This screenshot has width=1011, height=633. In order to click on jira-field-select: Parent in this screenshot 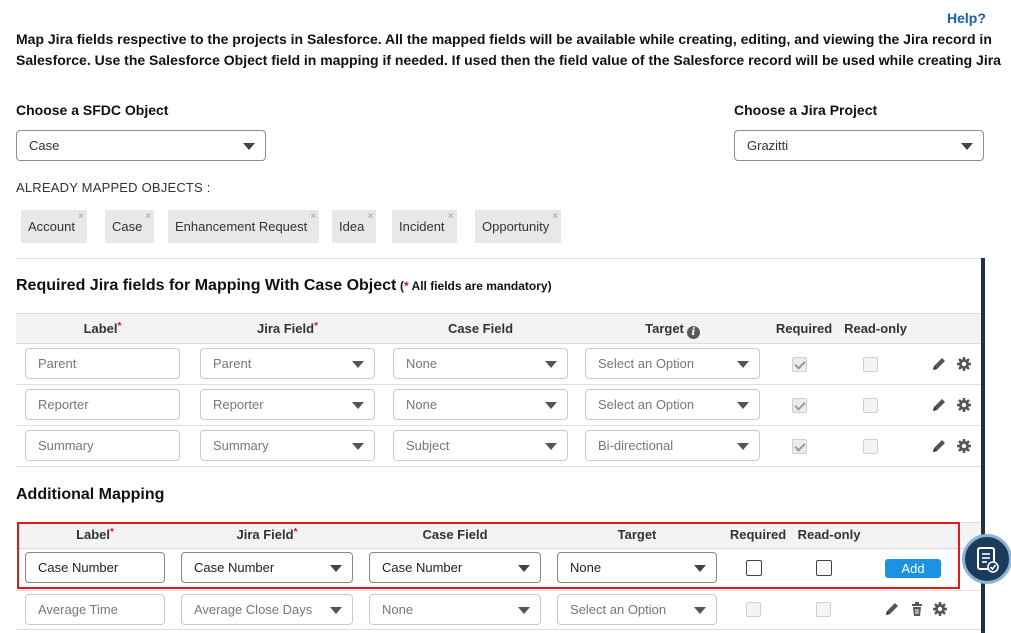, I will do `click(287, 363)`.